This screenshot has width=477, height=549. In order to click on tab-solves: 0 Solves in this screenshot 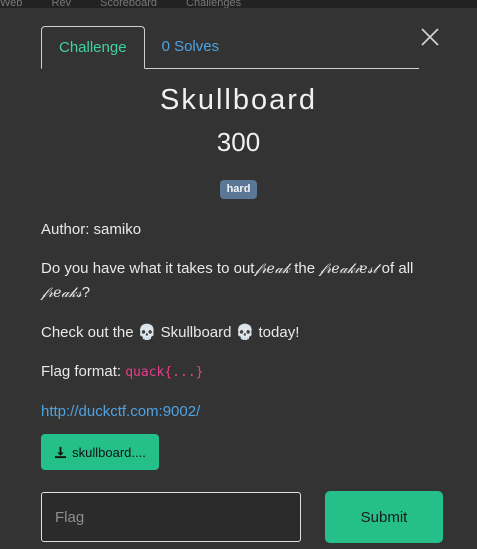, I will do `click(191, 46)`.